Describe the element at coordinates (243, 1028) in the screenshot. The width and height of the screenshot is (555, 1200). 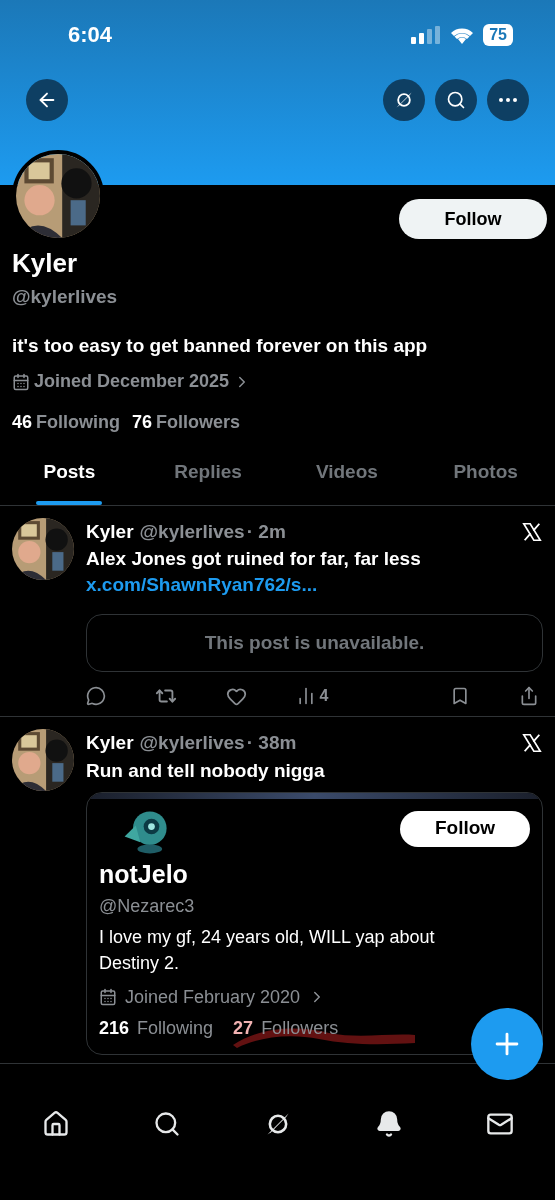
I see `card-followers-count: 27` at that location.